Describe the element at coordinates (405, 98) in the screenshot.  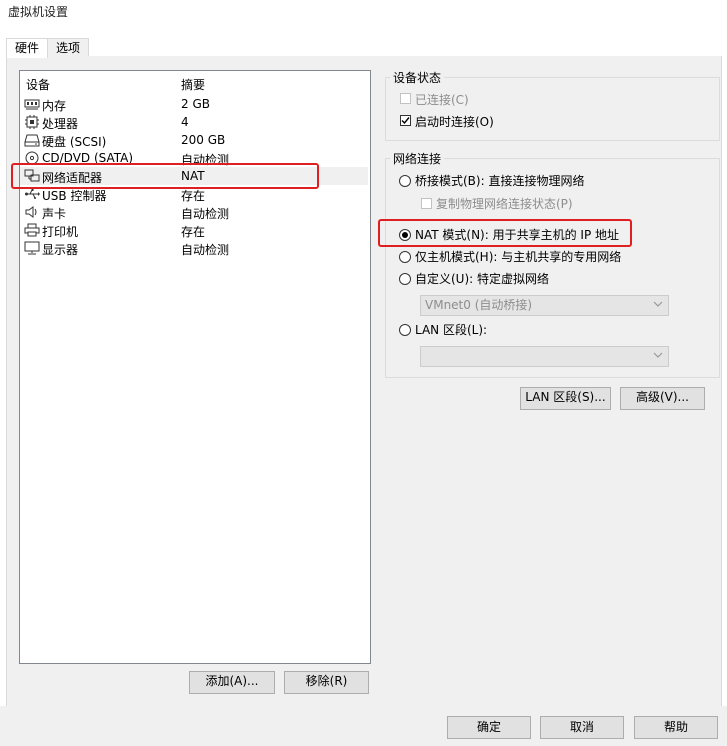
I see `connected-checkbox` at that location.